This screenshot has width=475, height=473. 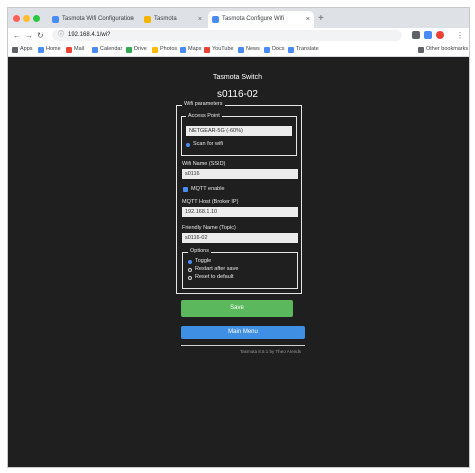 I want to click on bookmark-item: Docs, so click(x=274, y=49).